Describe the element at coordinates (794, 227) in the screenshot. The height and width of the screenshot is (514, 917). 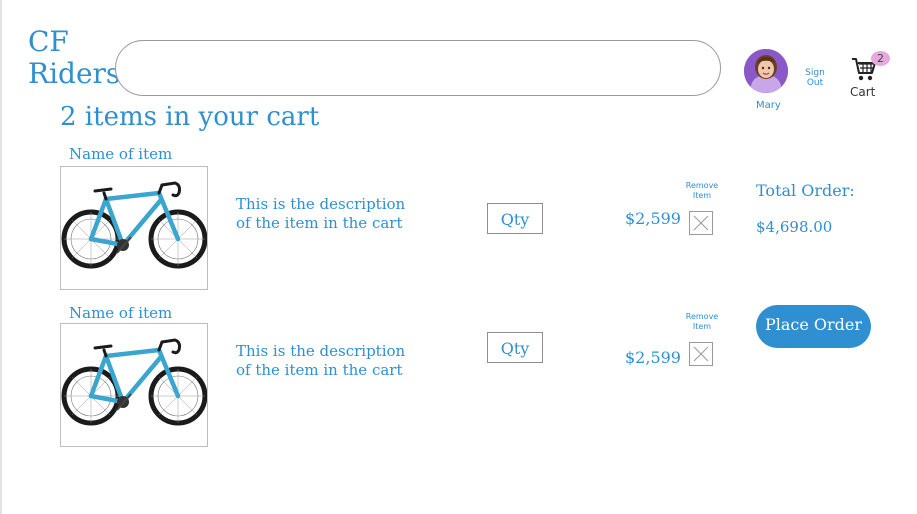
I see `total-order-value: $4,698.00` at that location.